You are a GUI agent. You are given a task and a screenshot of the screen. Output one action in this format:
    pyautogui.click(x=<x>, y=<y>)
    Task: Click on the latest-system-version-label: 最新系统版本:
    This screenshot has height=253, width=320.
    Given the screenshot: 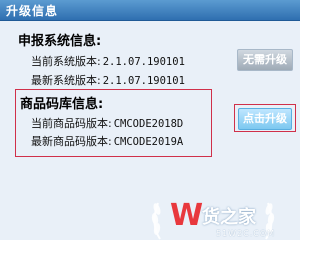 What is the action you would take?
    pyautogui.click(x=66, y=80)
    